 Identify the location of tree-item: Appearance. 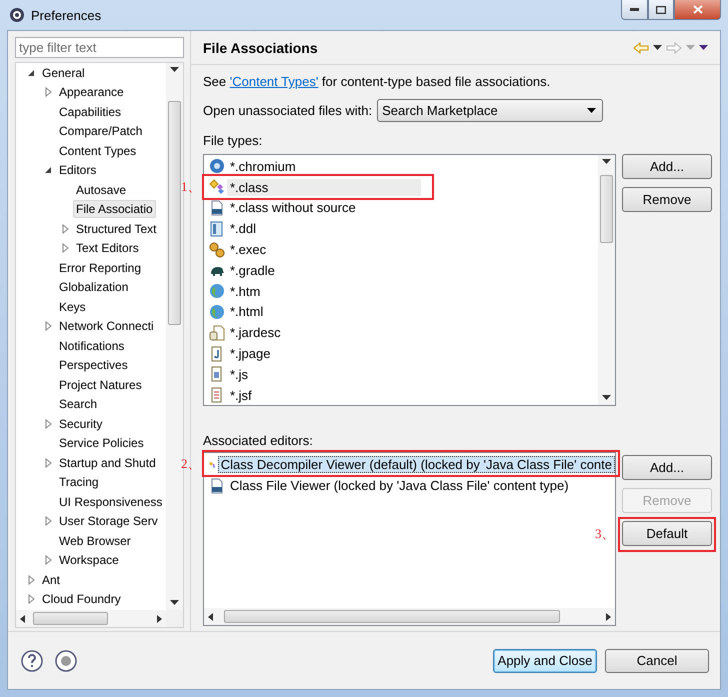
(91, 92).